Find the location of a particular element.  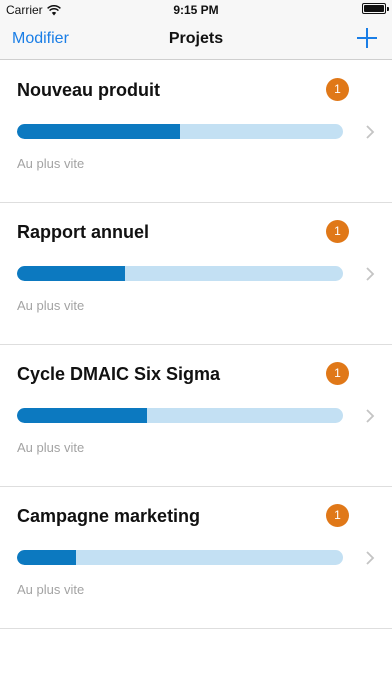

status-right is located at coordinates (375, 8).